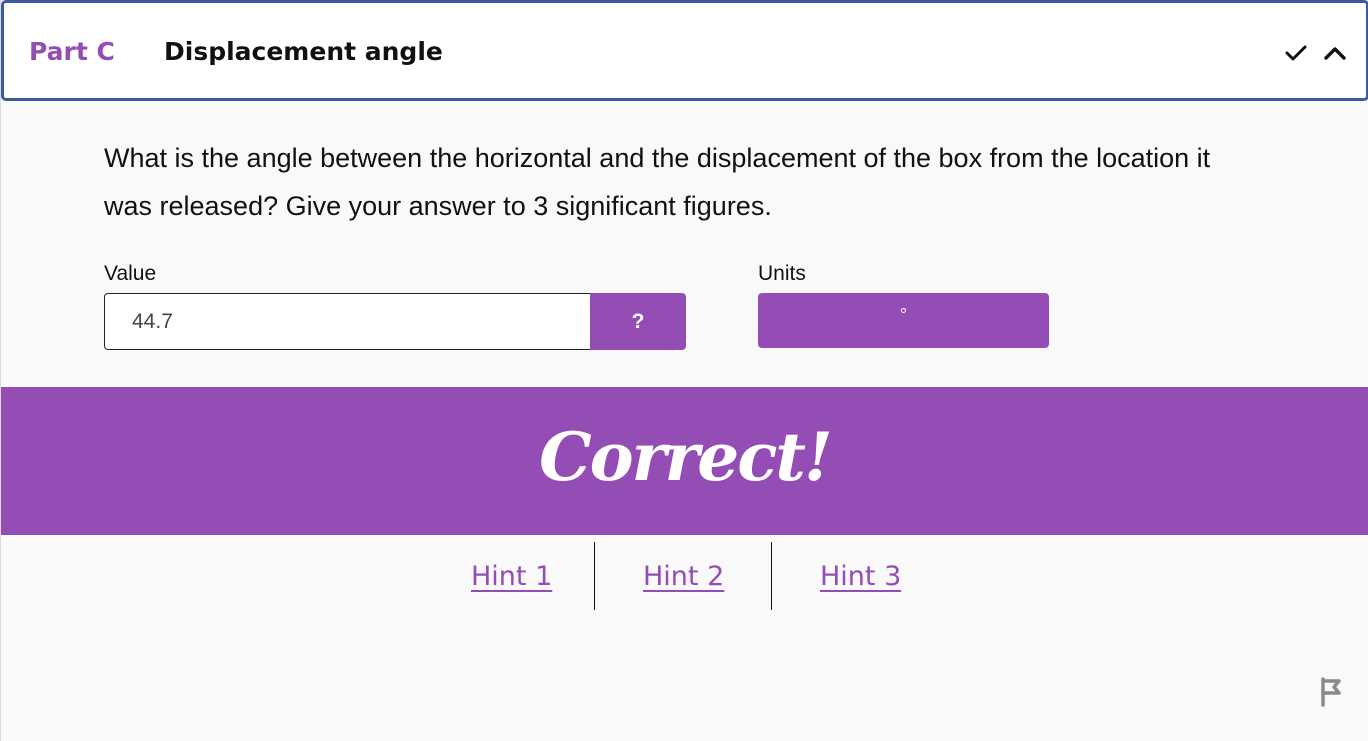 This screenshot has width=1368, height=741. Describe the element at coordinates (130, 273) in the screenshot. I see `value-label: Value` at that location.